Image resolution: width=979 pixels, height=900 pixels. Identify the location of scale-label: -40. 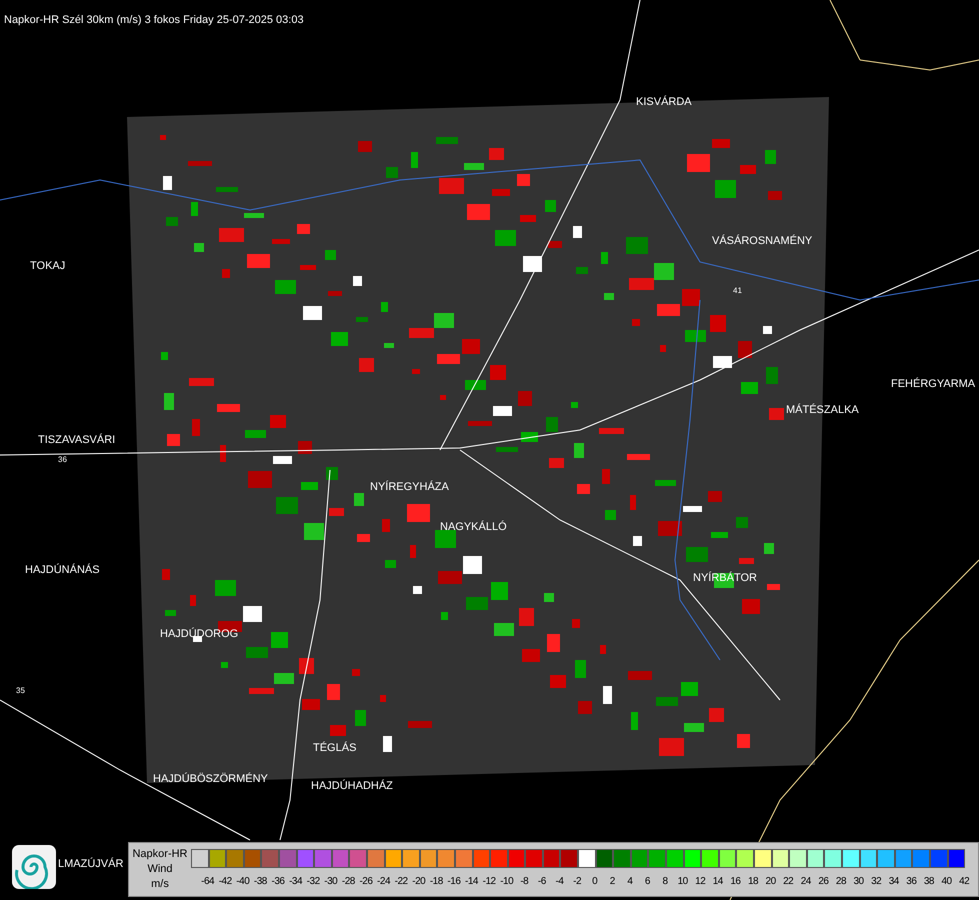
(242, 881).